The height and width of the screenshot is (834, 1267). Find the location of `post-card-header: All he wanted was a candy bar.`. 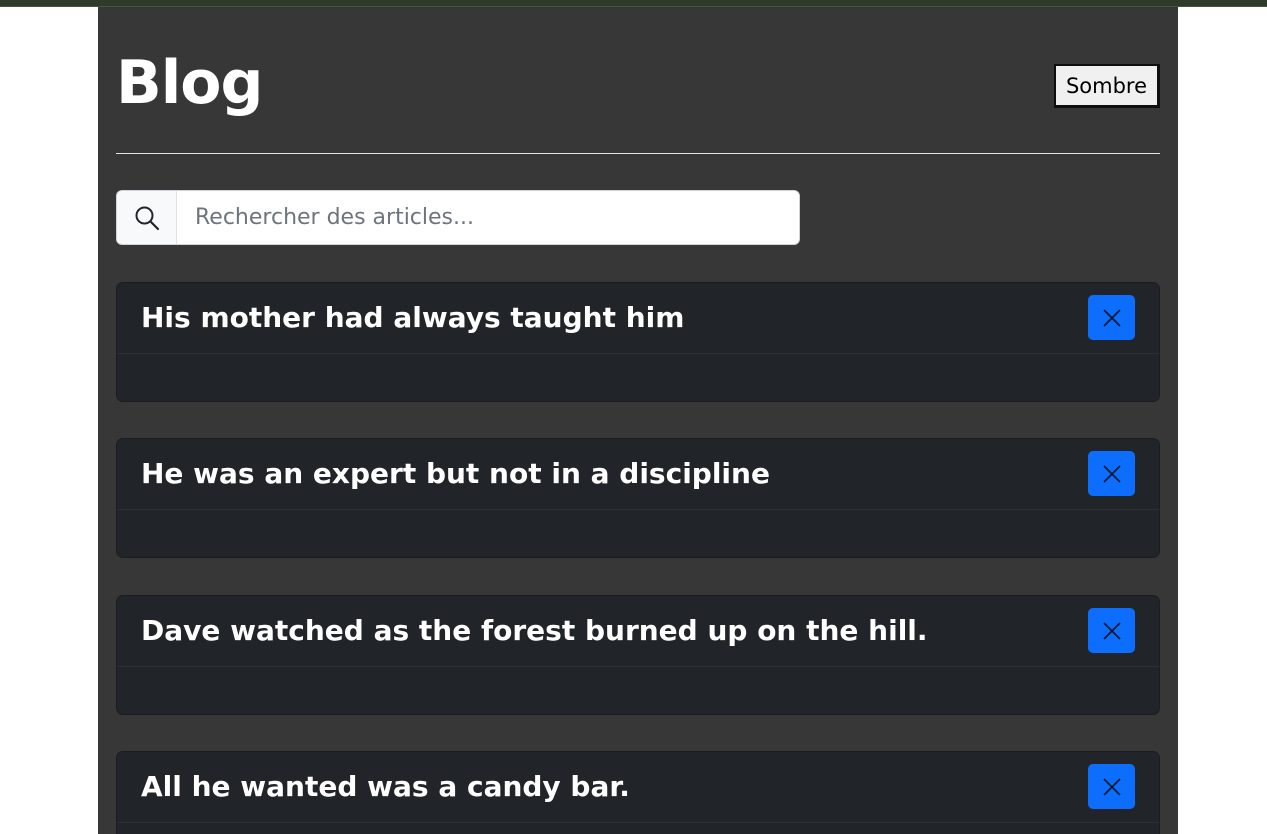

post-card-header: All he wanted was a candy bar. is located at coordinates (638, 787).